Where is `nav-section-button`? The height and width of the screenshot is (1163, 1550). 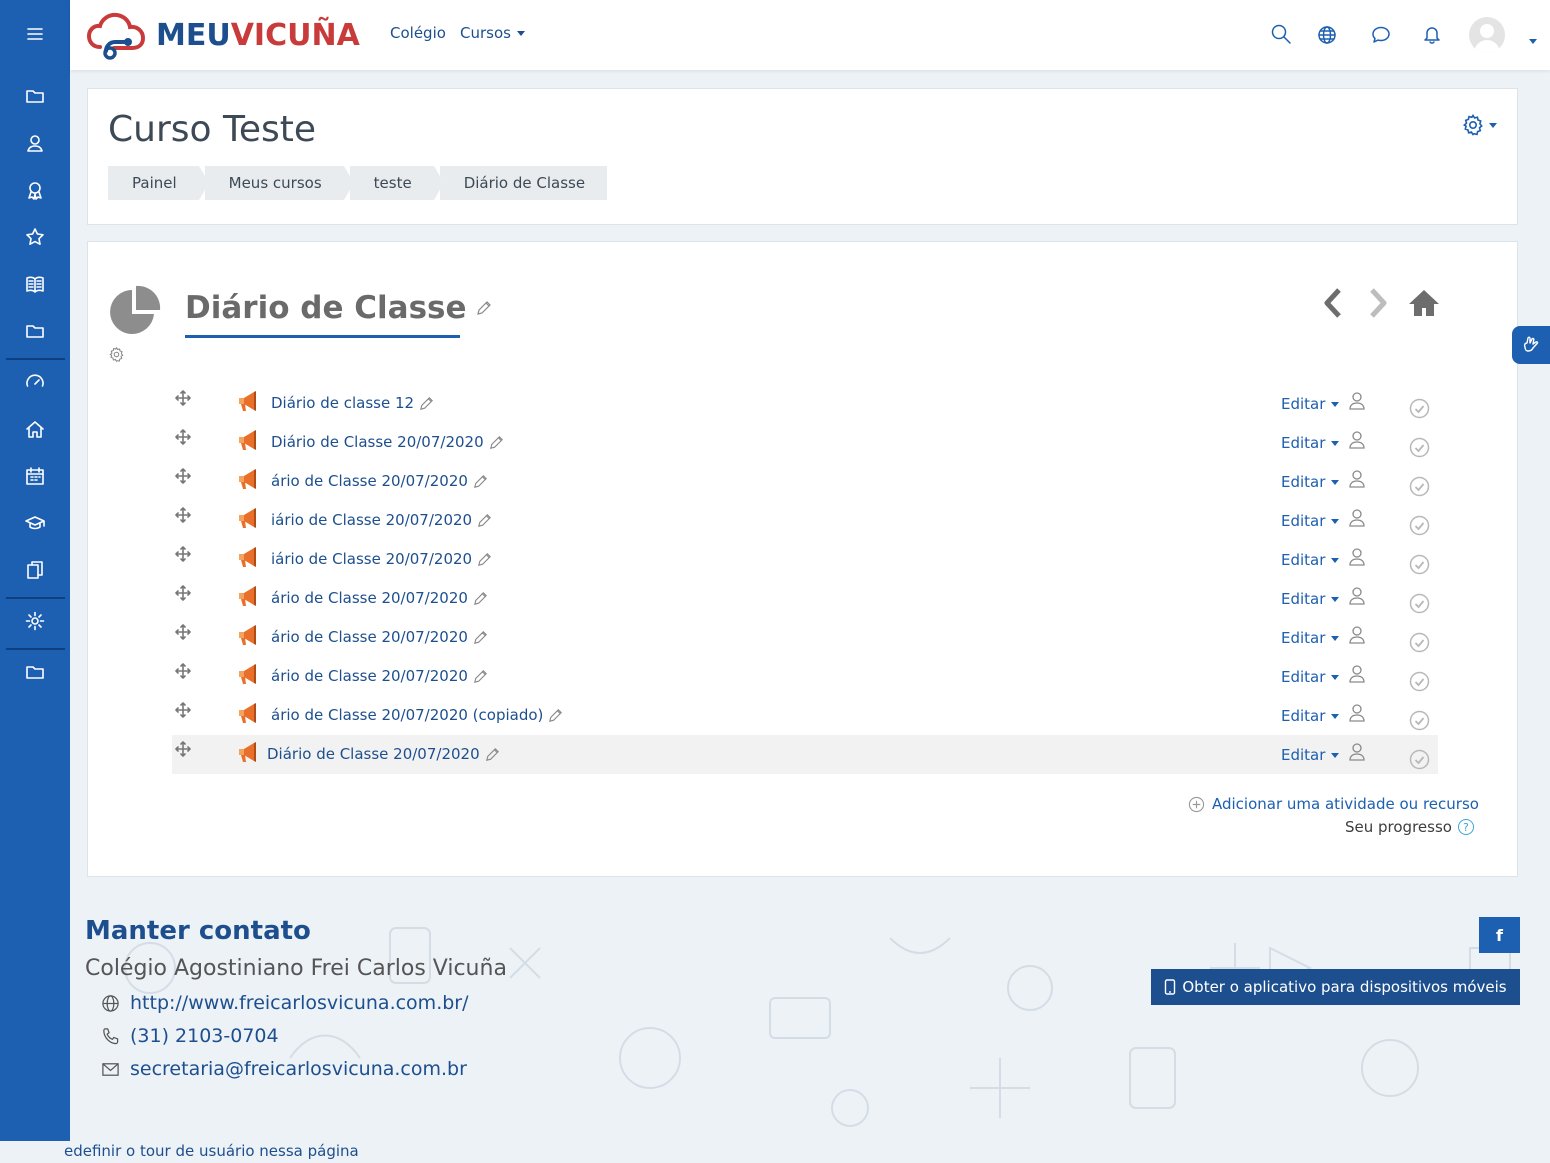
nav-section-button is located at coordinates (35, 331).